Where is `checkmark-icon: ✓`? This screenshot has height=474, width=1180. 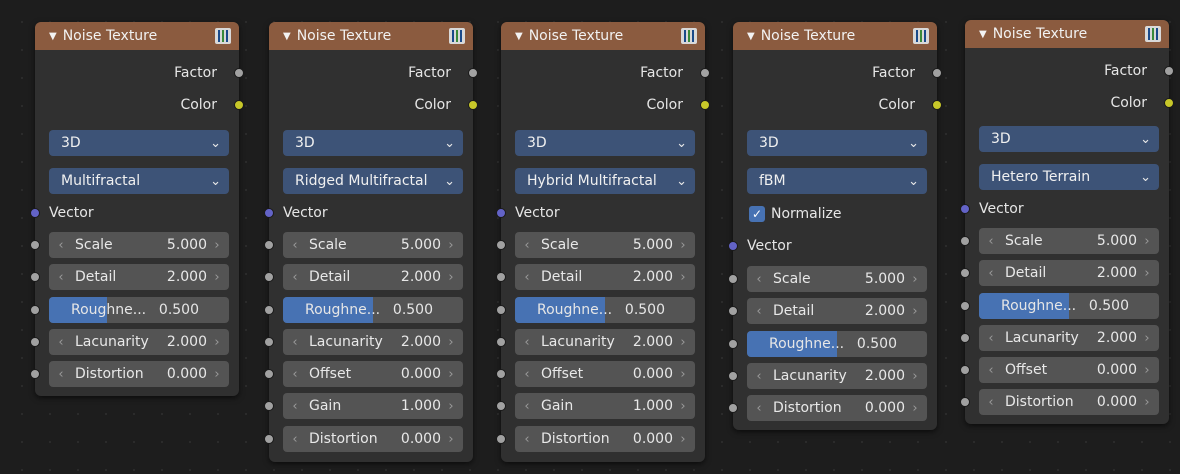
checkmark-icon: ✓ is located at coordinates (757, 214).